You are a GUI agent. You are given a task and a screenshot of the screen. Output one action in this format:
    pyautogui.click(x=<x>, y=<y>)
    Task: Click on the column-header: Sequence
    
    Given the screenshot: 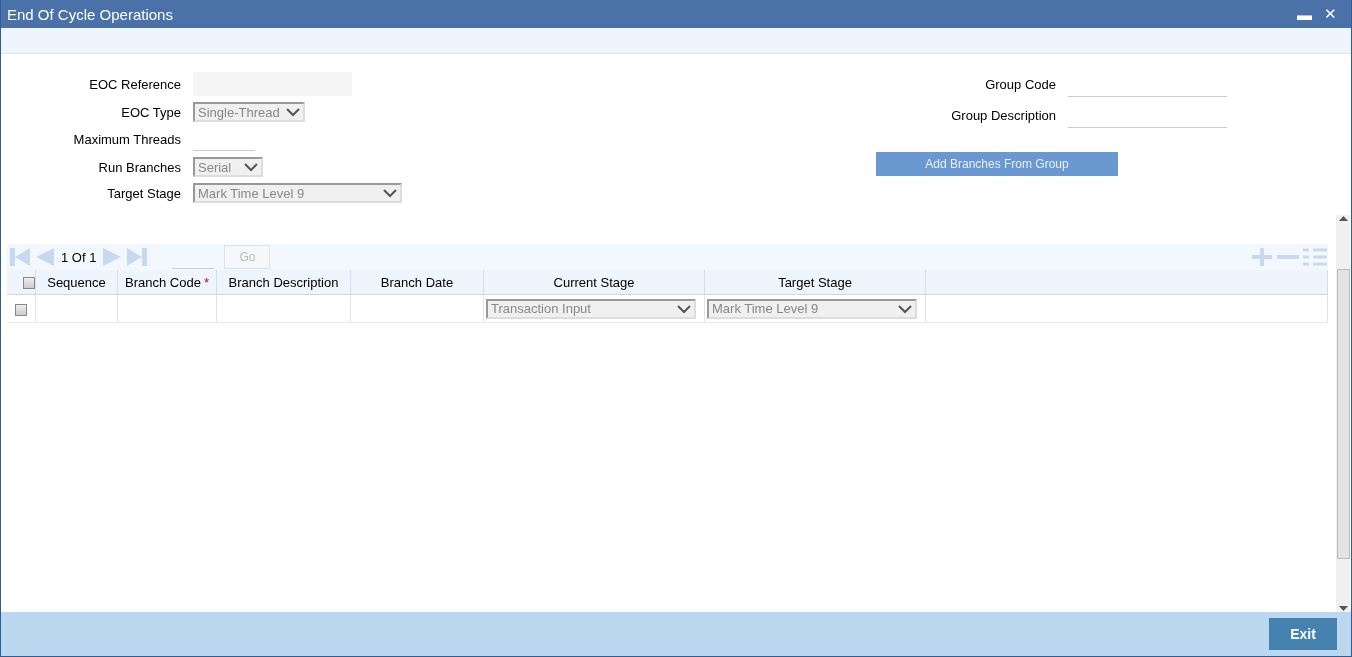 What is the action you would take?
    pyautogui.click(x=76, y=282)
    